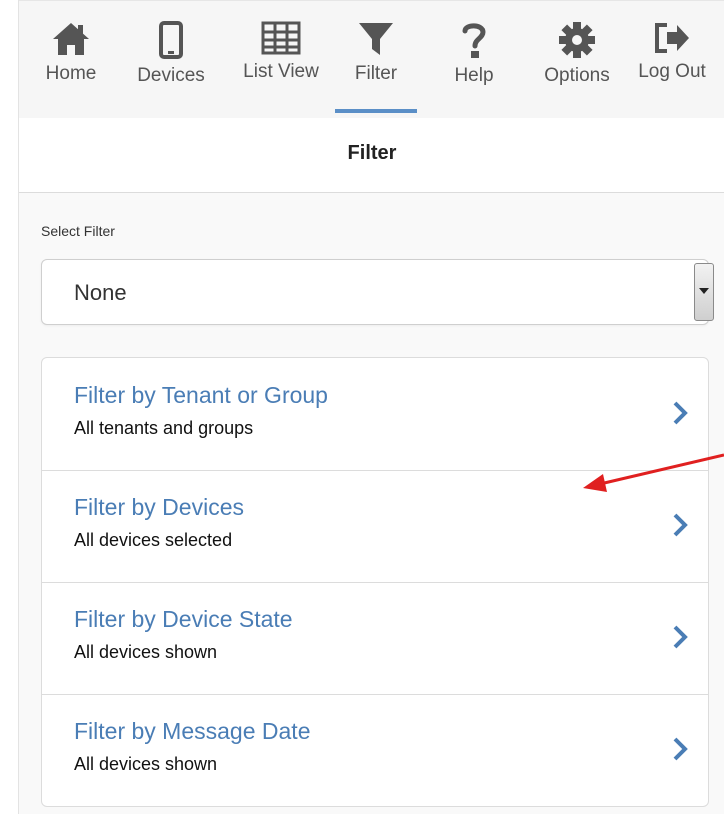  Describe the element at coordinates (577, 75) in the screenshot. I see `nav-options-label: Options` at that location.